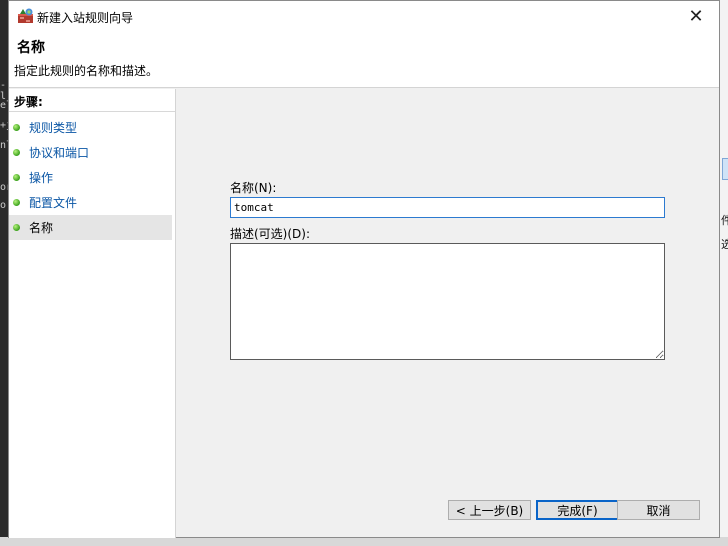  What do you see at coordinates (724, 220) in the screenshot?
I see `background-text: 件` at bounding box center [724, 220].